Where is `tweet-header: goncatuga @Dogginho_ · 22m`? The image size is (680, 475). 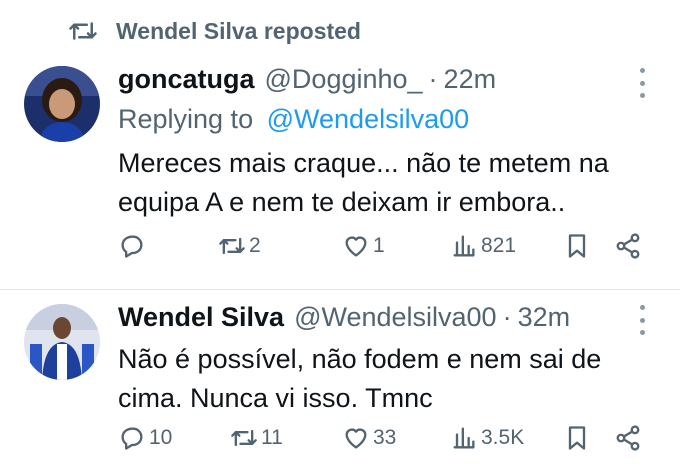 tweet-header: goncatuga @Dogginho_ · 22m is located at coordinates (307, 79).